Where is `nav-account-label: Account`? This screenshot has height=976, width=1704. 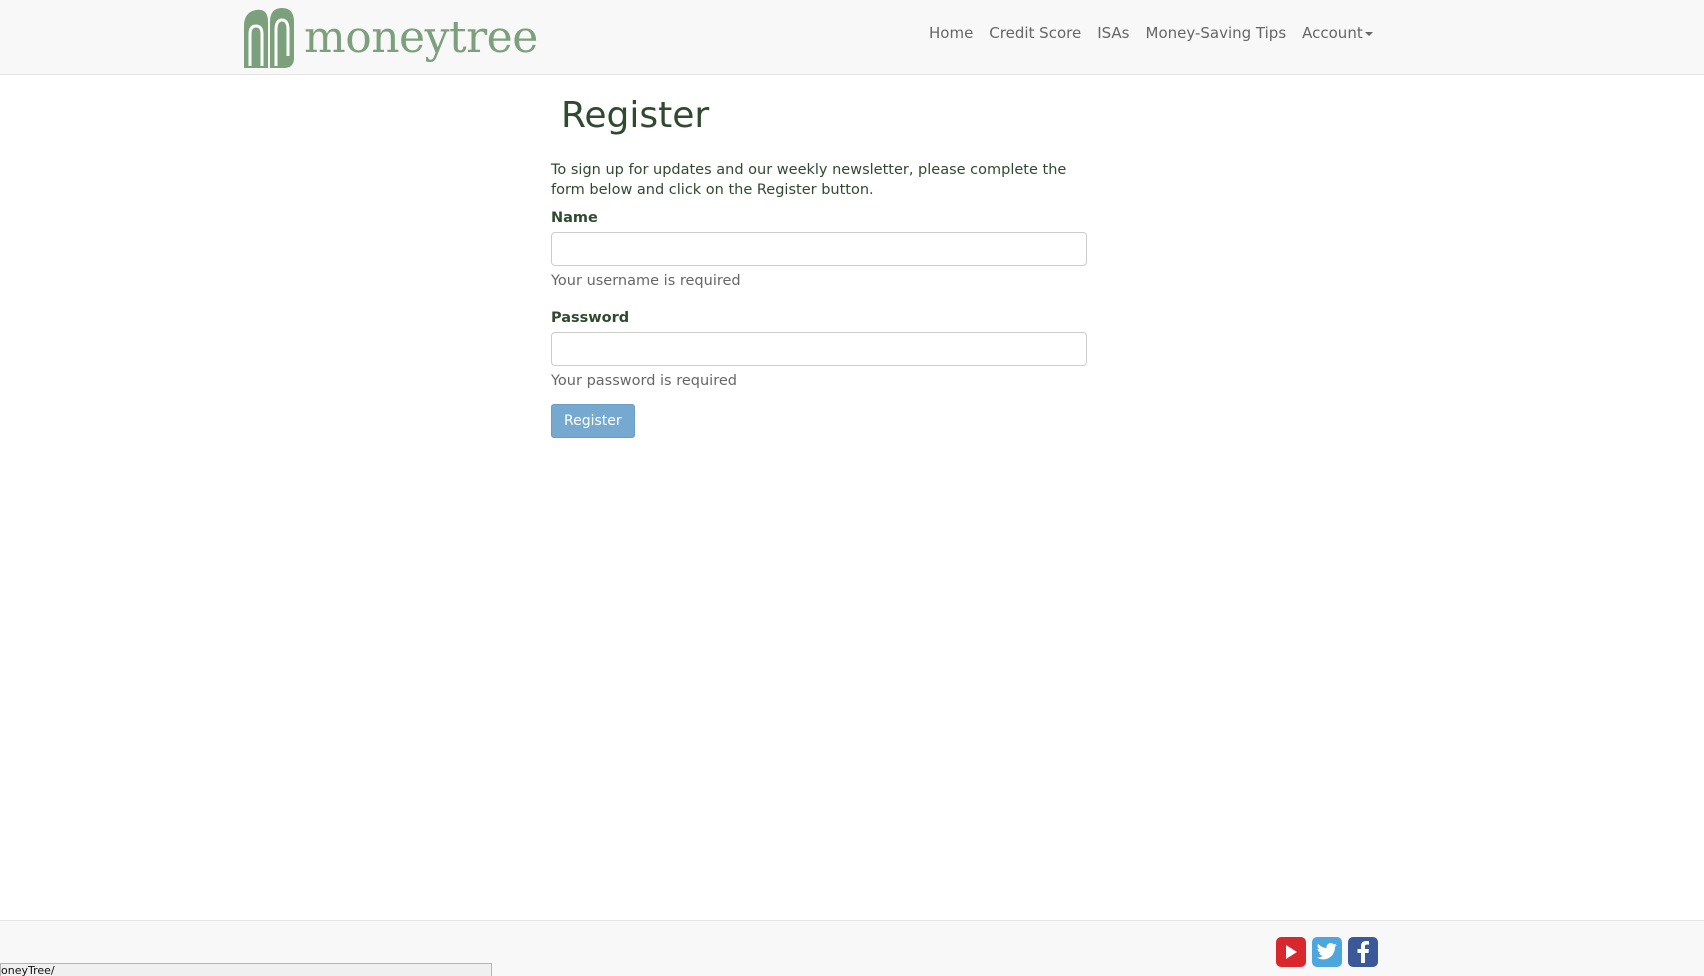 nav-account-label: Account is located at coordinates (1332, 33).